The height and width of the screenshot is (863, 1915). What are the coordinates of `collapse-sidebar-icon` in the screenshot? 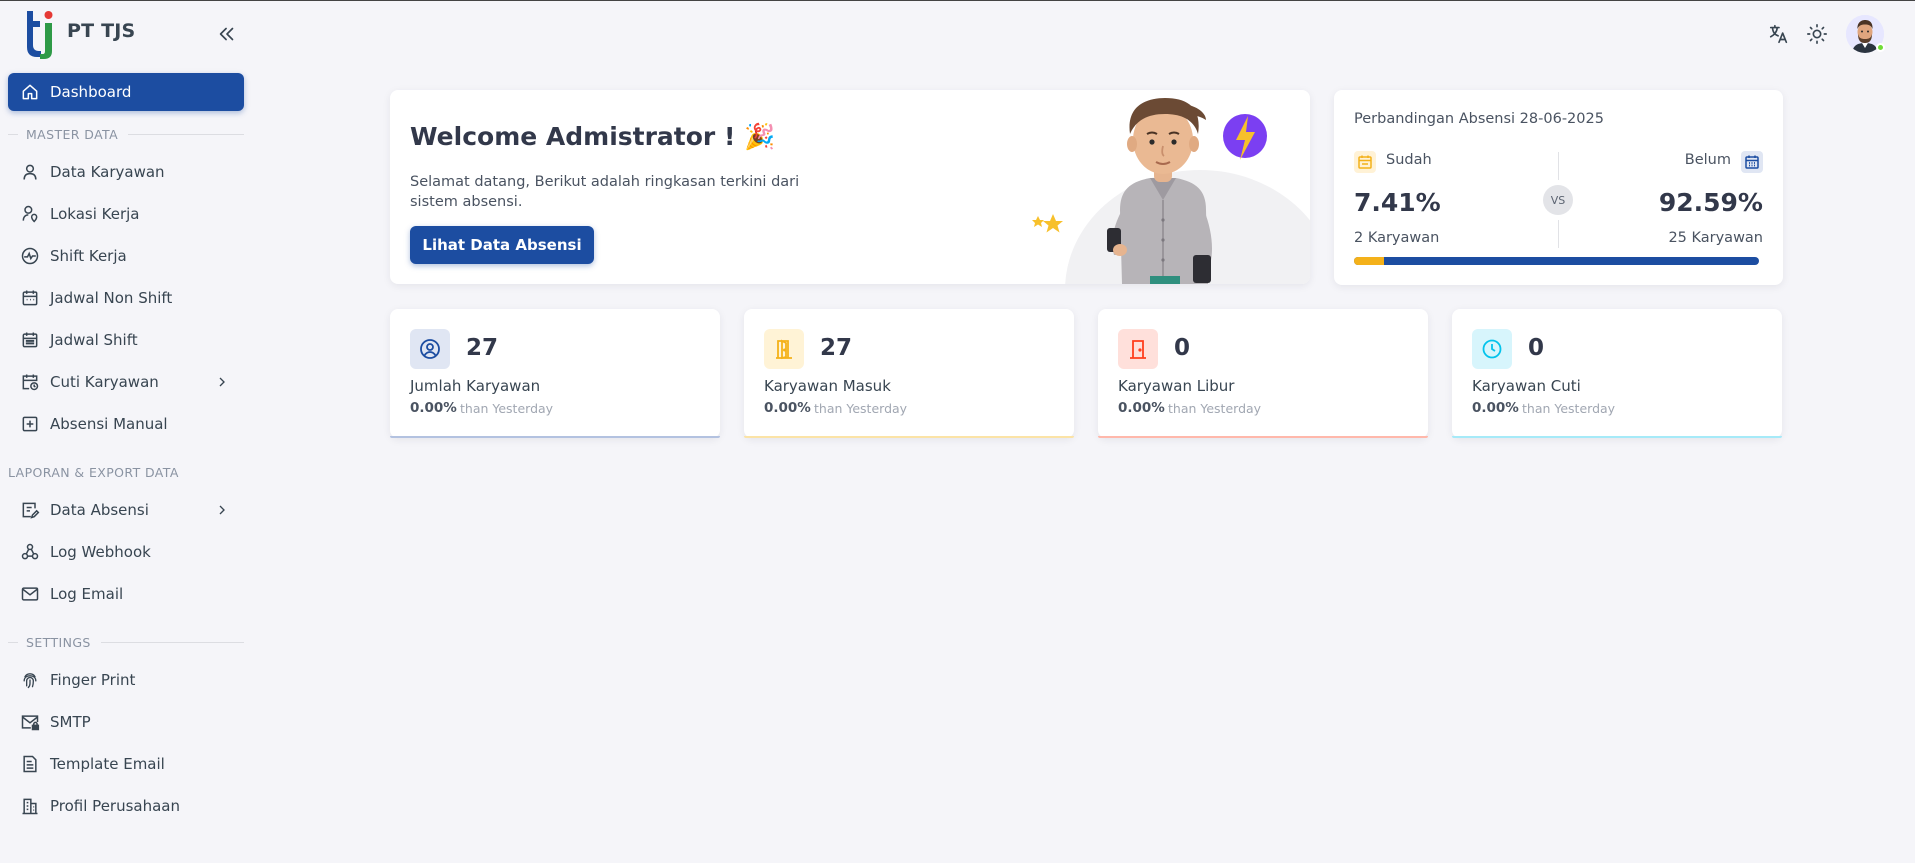 It's located at (227, 34).